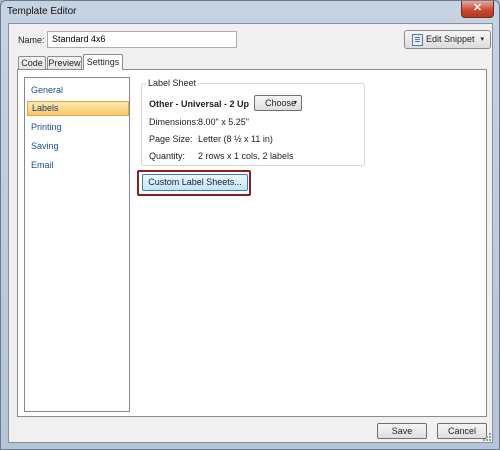 This screenshot has width=500, height=450. Describe the element at coordinates (167, 156) in the screenshot. I see `quantity-label: Quantity:` at that location.